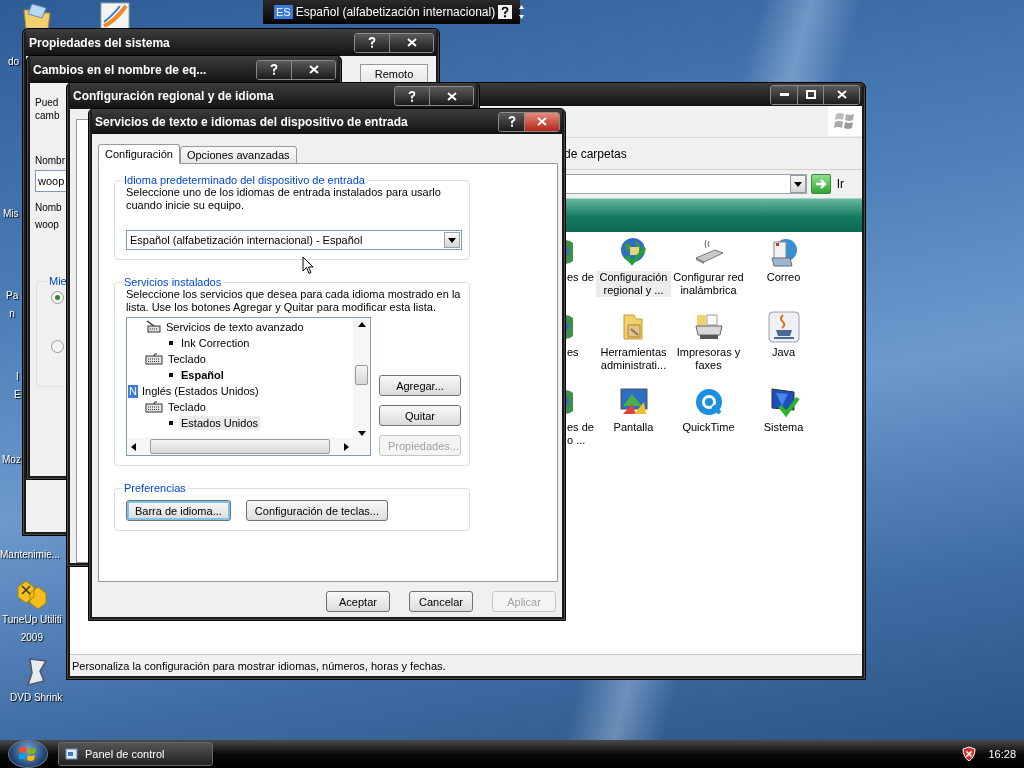 The image size is (1024, 768). What do you see at coordinates (573, 352) in the screenshot?
I see `item-label: es` at bounding box center [573, 352].